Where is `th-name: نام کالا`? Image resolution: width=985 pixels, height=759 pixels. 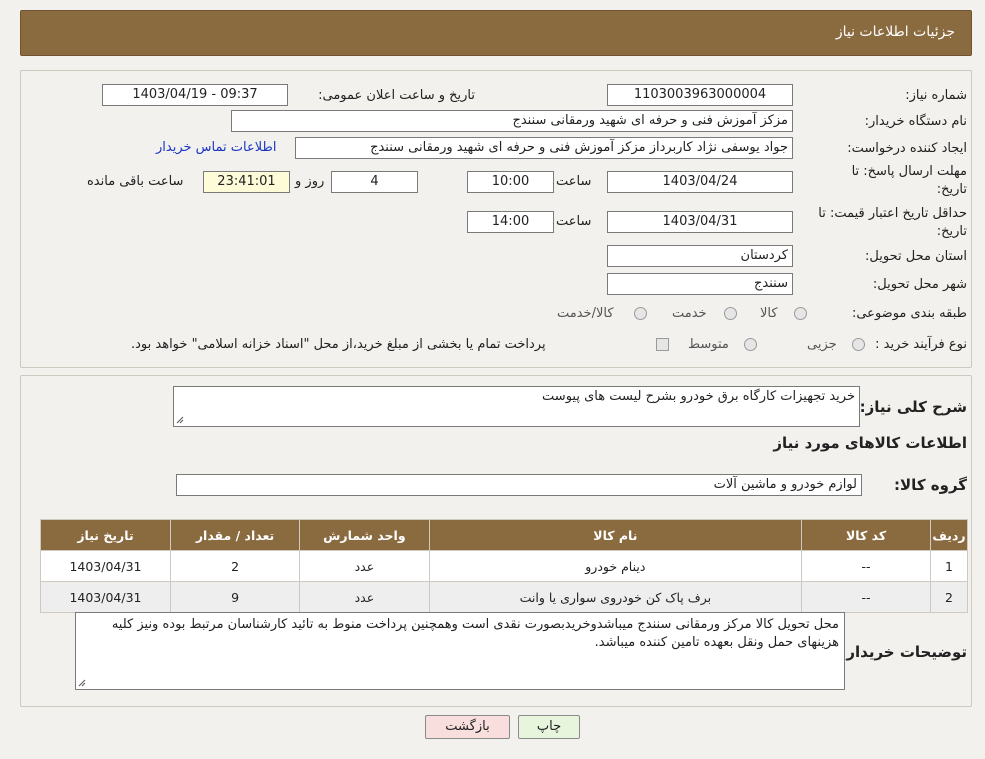
th-name: نام کالا is located at coordinates (615, 535).